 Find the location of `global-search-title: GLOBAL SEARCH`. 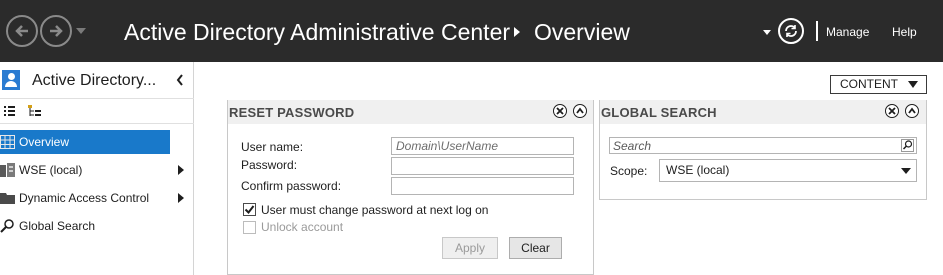

global-search-title: GLOBAL SEARCH is located at coordinates (659, 112).